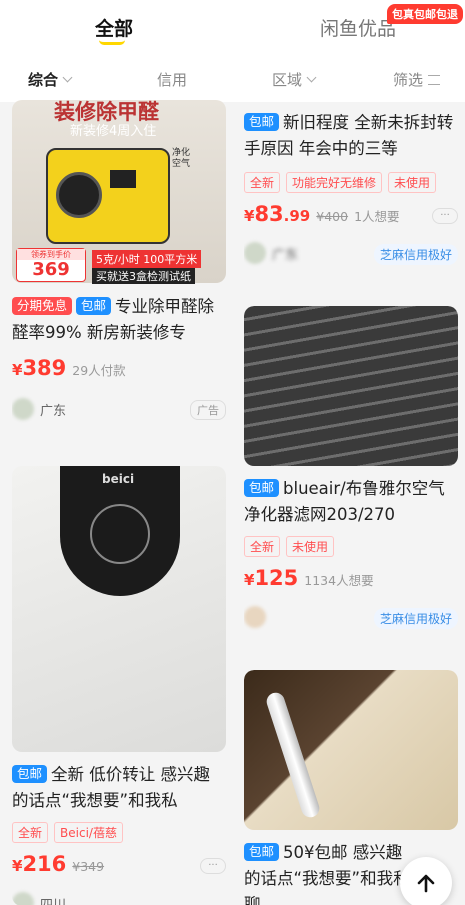 This screenshot has height=905, width=465. What do you see at coordinates (293, 755) in the screenshot?
I see `pen-icon` at bounding box center [293, 755].